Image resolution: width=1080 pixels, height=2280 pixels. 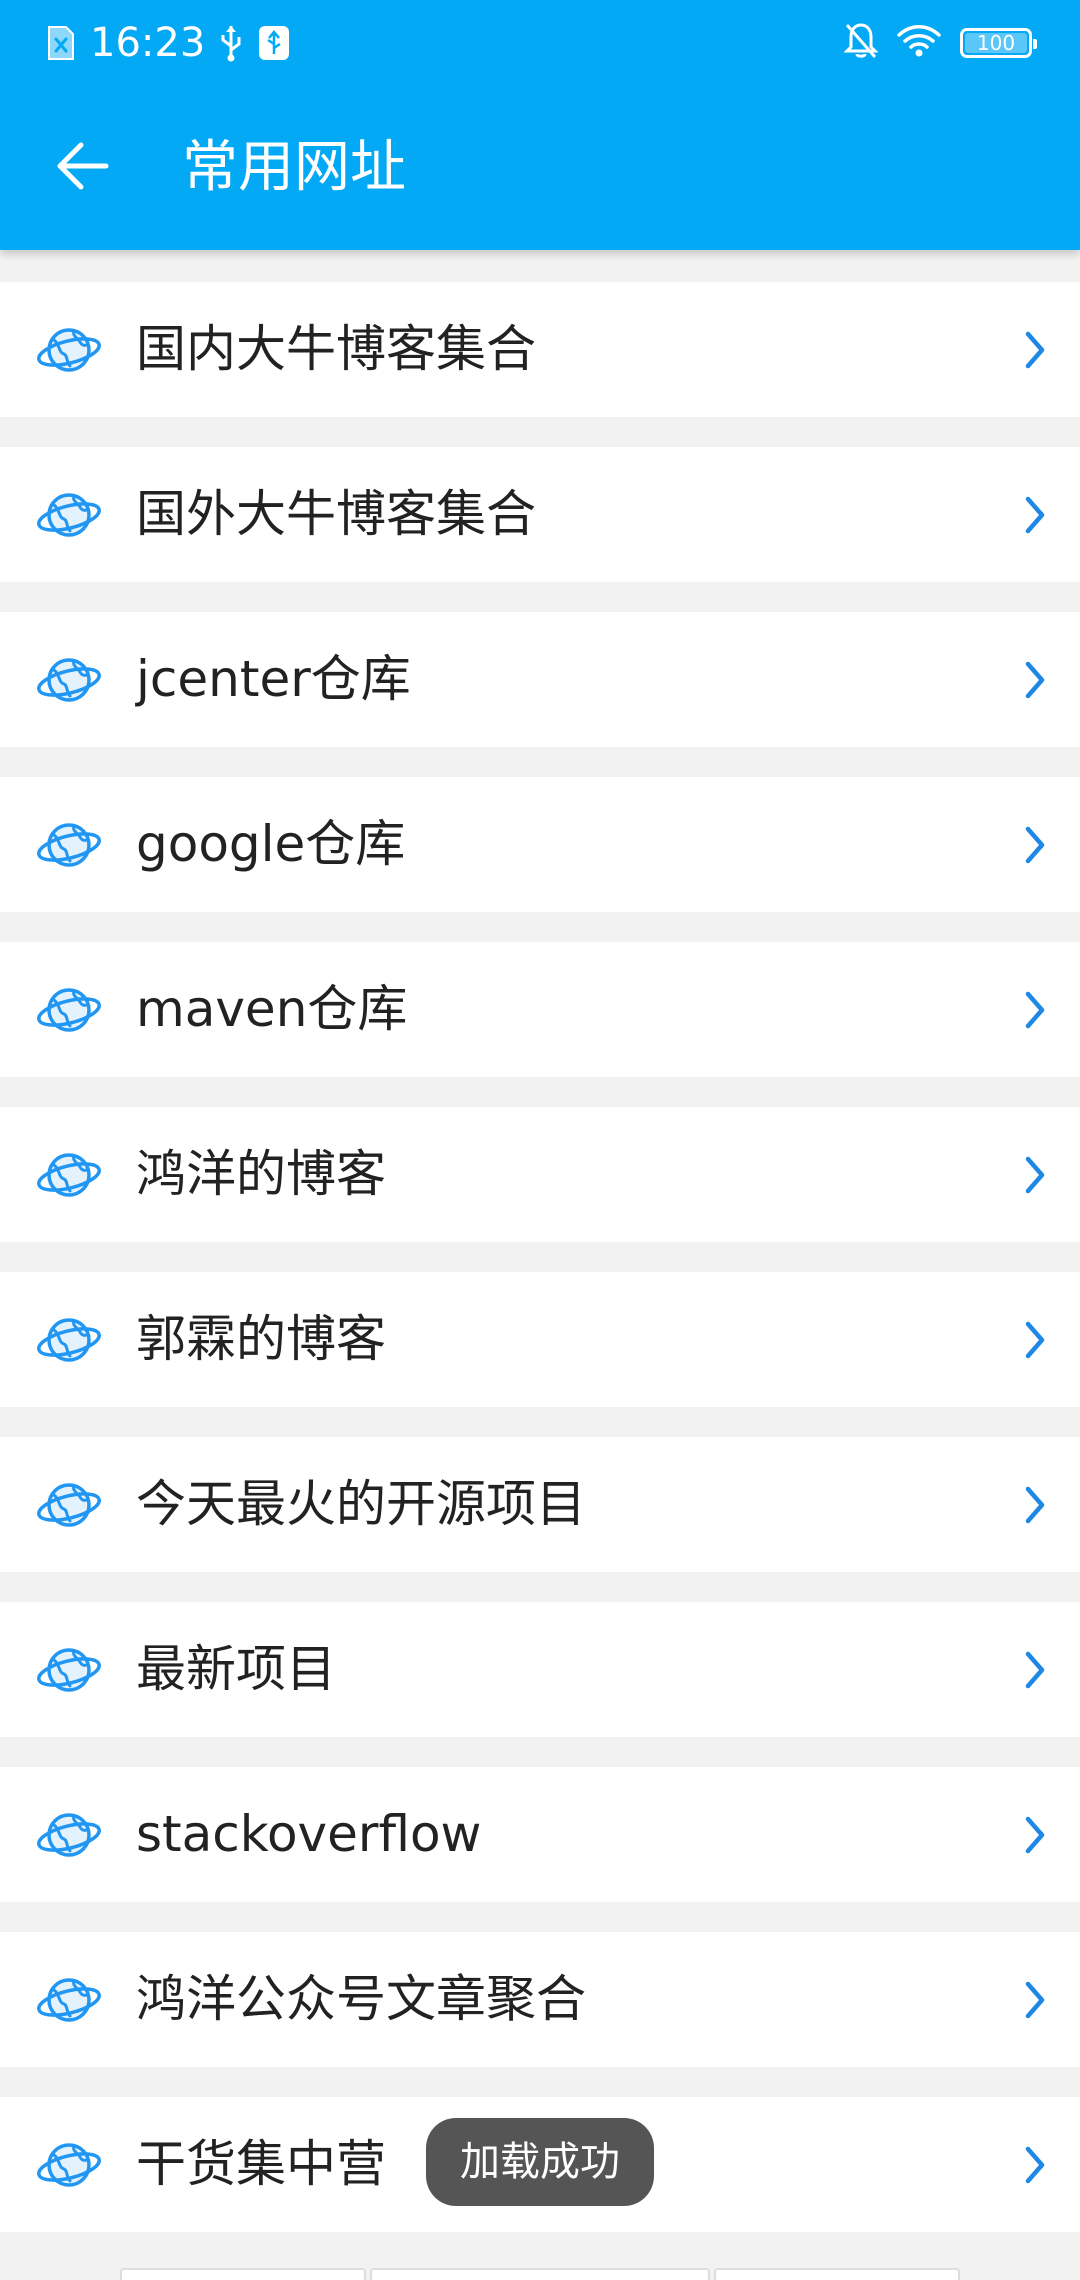 I want to click on battery-level: 100, so click(x=996, y=43).